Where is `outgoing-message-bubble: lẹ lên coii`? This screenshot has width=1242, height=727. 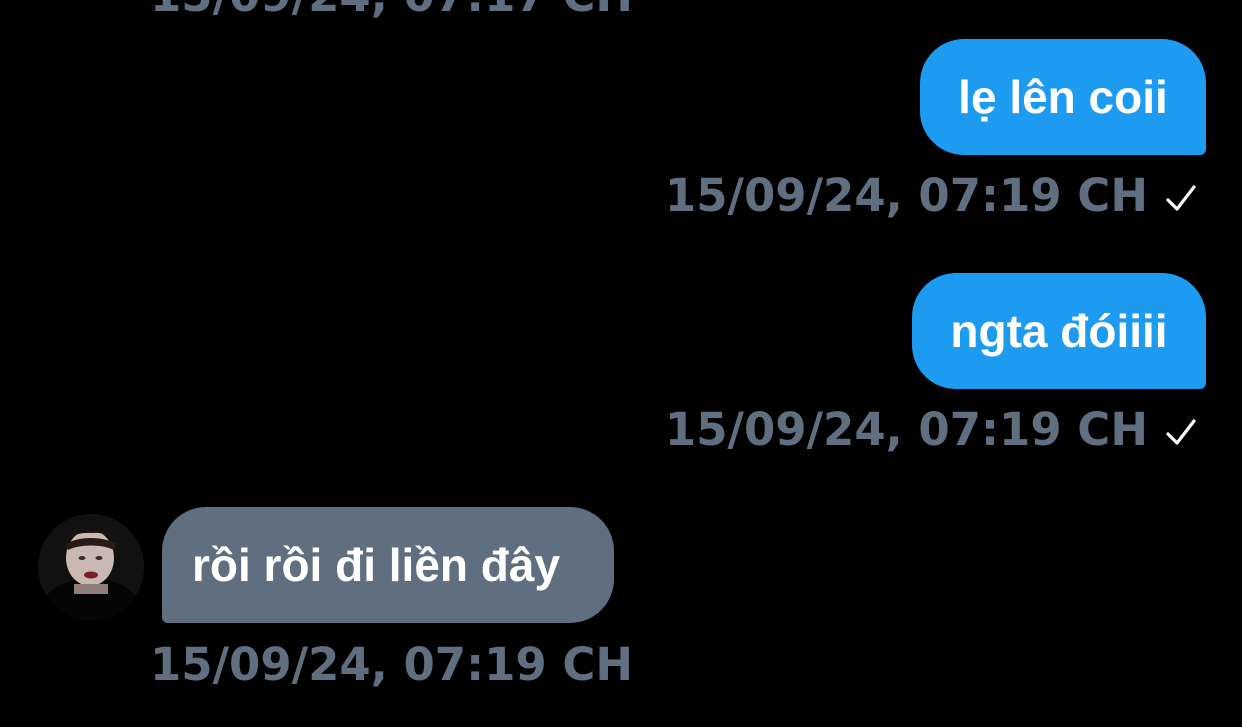 outgoing-message-bubble: lẹ lên coii is located at coordinates (1063, 97).